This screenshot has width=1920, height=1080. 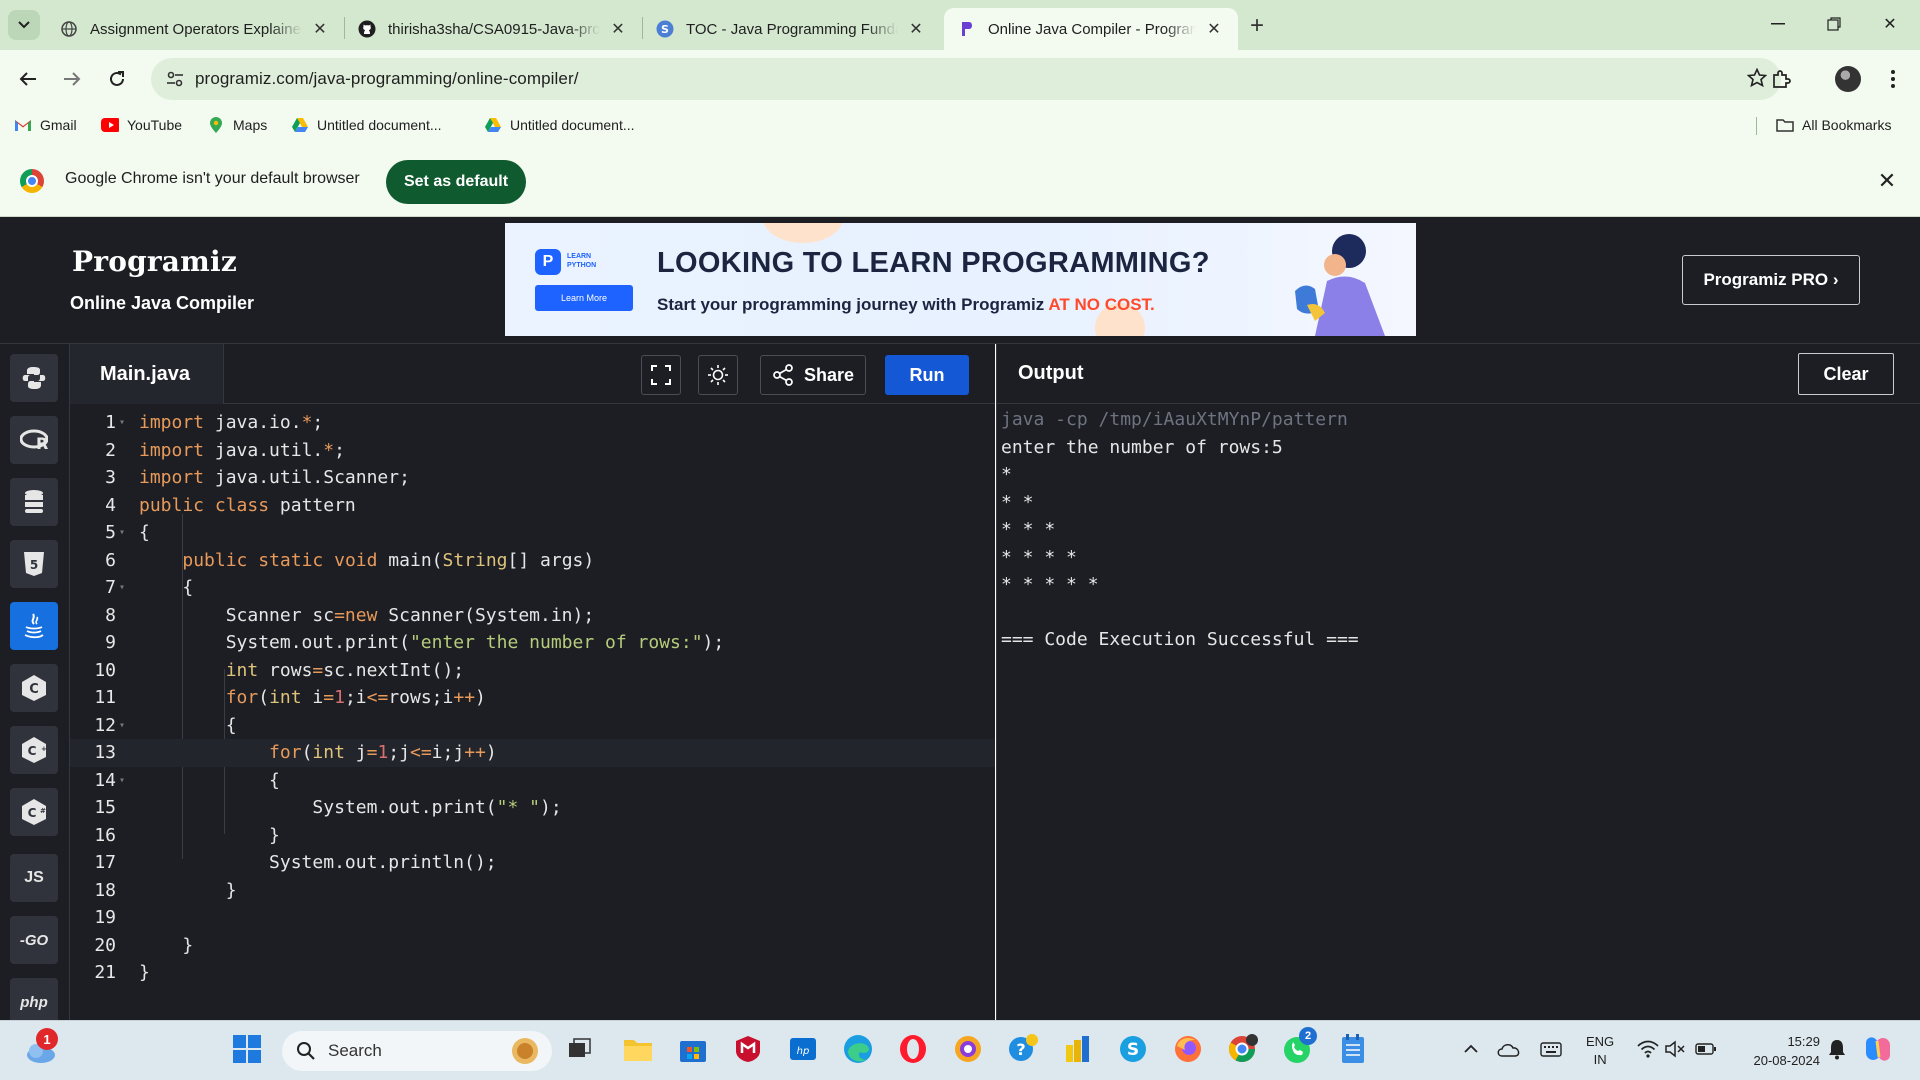 What do you see at coordinates (1778, 24) in the screenshot?
I see `minimize-button` at bounding box center [1778, 24].